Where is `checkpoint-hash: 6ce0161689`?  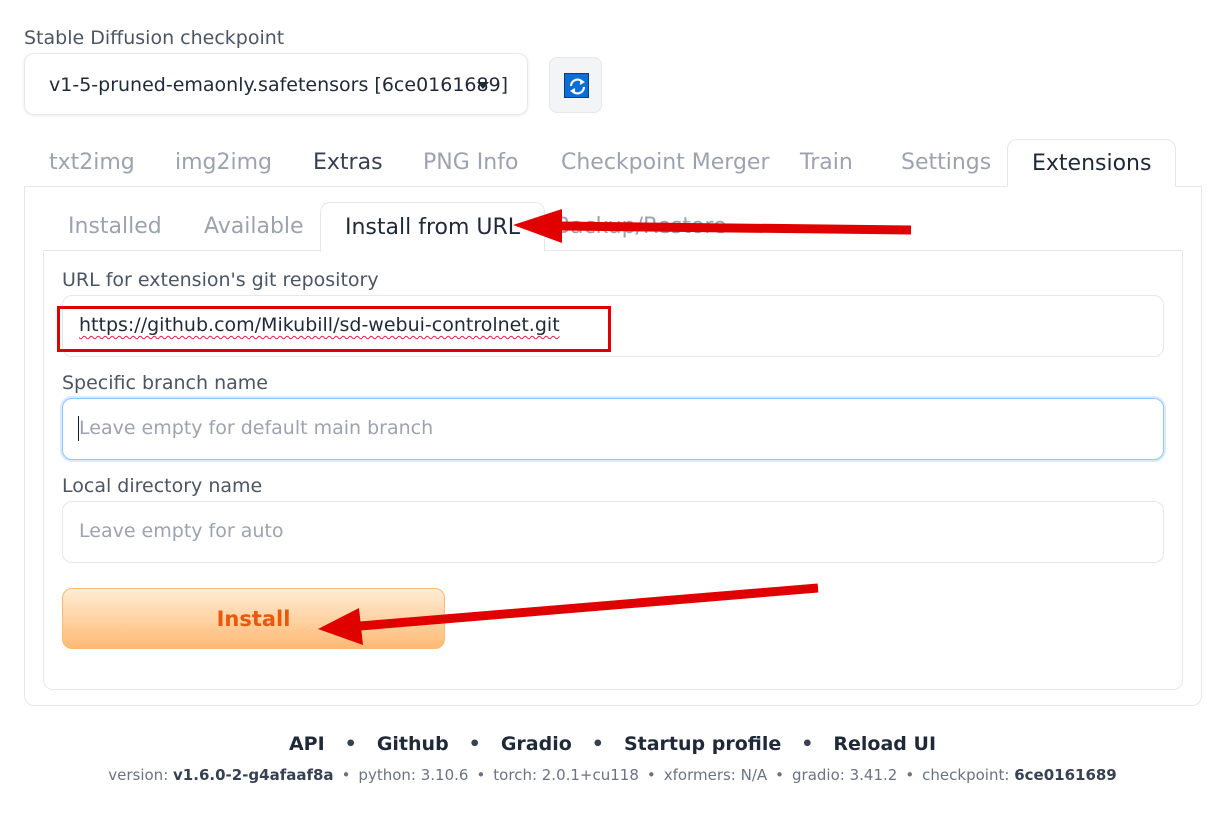
checkpoint-hash: 6ce0161689 is located at coordinates (1065, 775).